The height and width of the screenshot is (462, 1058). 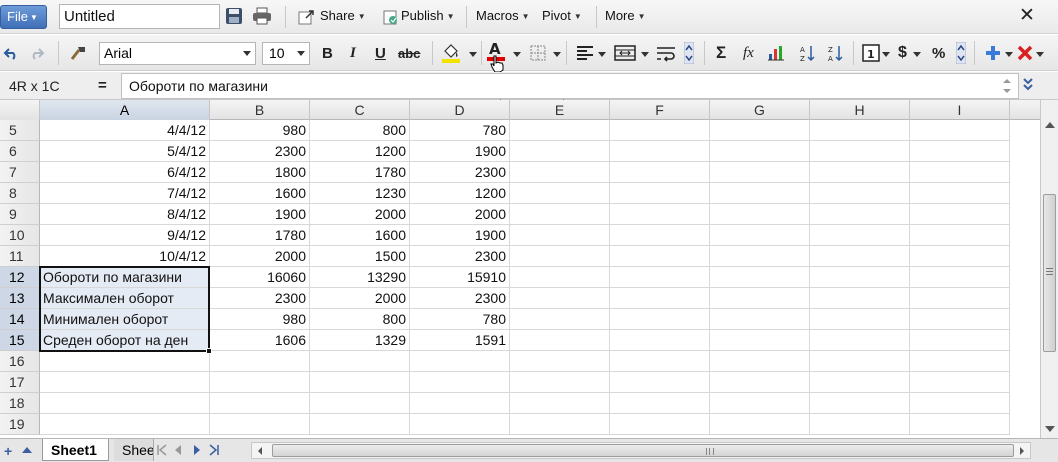 I want to click on cell-b11: 2000, so click(x=260, y=256).